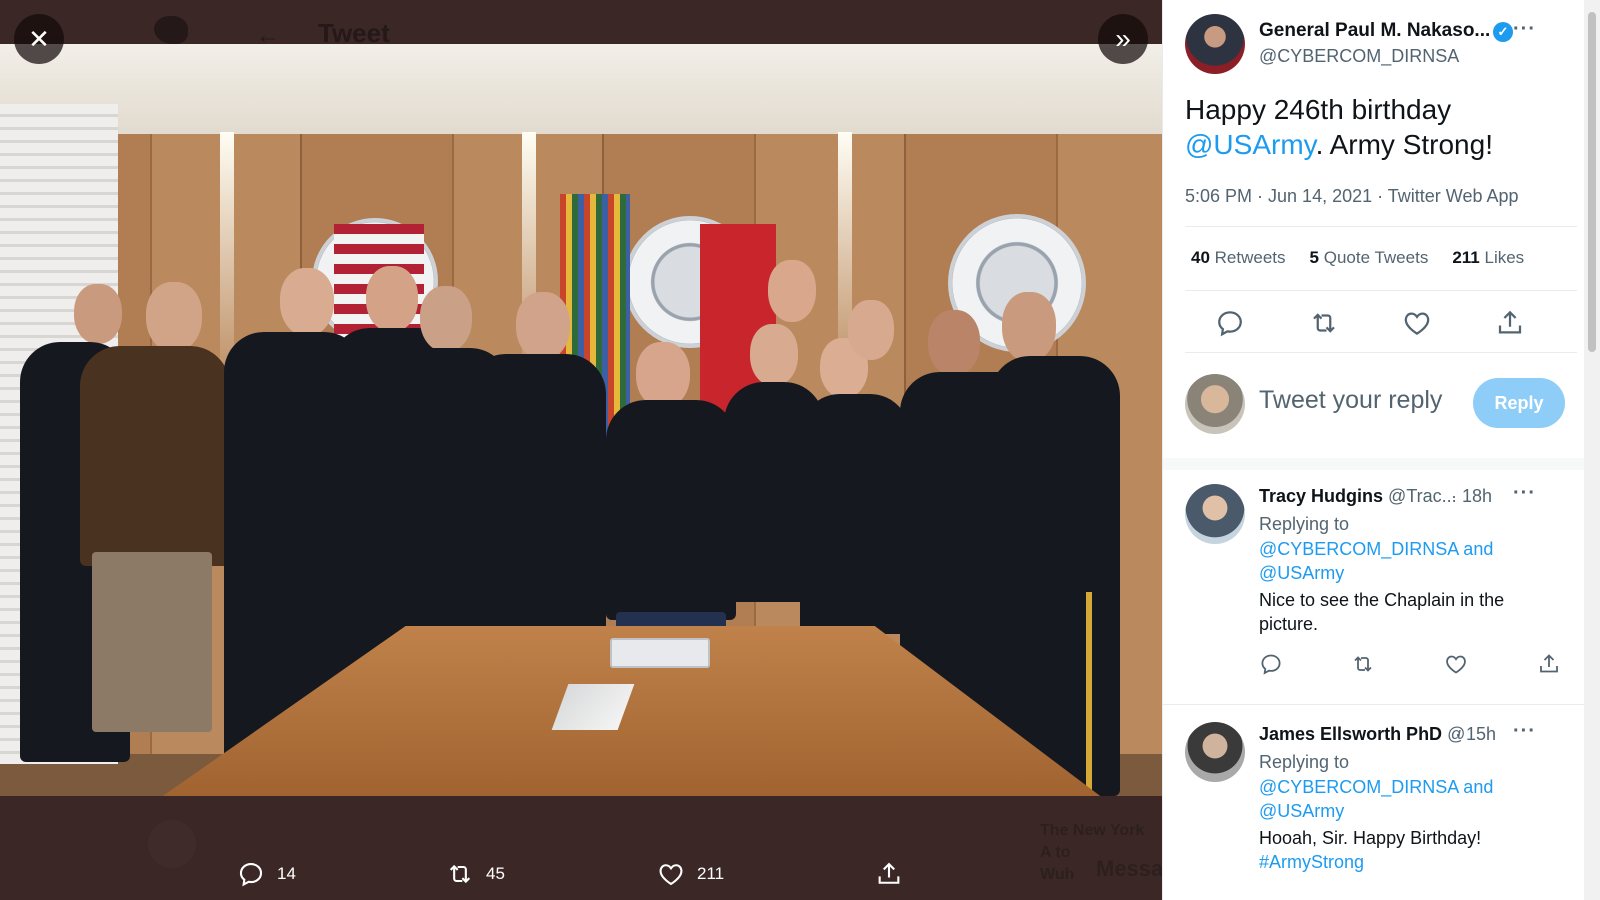 The image size is (1600, 900). What do you see at coordinates (172, 844) in the screenshot?
I see `background-avatar` at bounding box center [172, 844].